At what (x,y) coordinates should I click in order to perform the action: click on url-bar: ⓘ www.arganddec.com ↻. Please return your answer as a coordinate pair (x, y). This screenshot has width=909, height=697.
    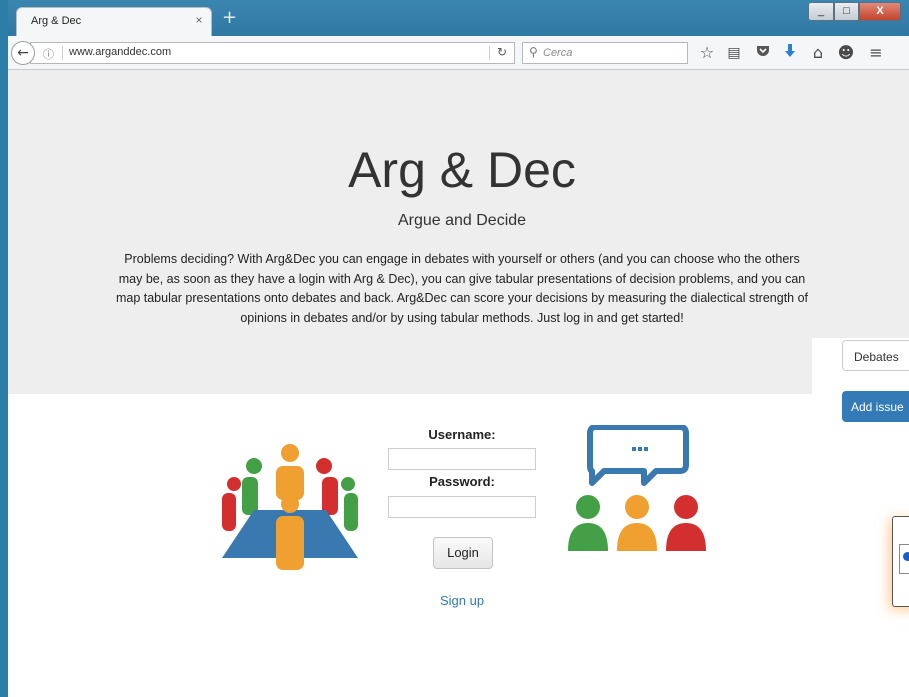
    Looking at the image, I should click on (272, 53).